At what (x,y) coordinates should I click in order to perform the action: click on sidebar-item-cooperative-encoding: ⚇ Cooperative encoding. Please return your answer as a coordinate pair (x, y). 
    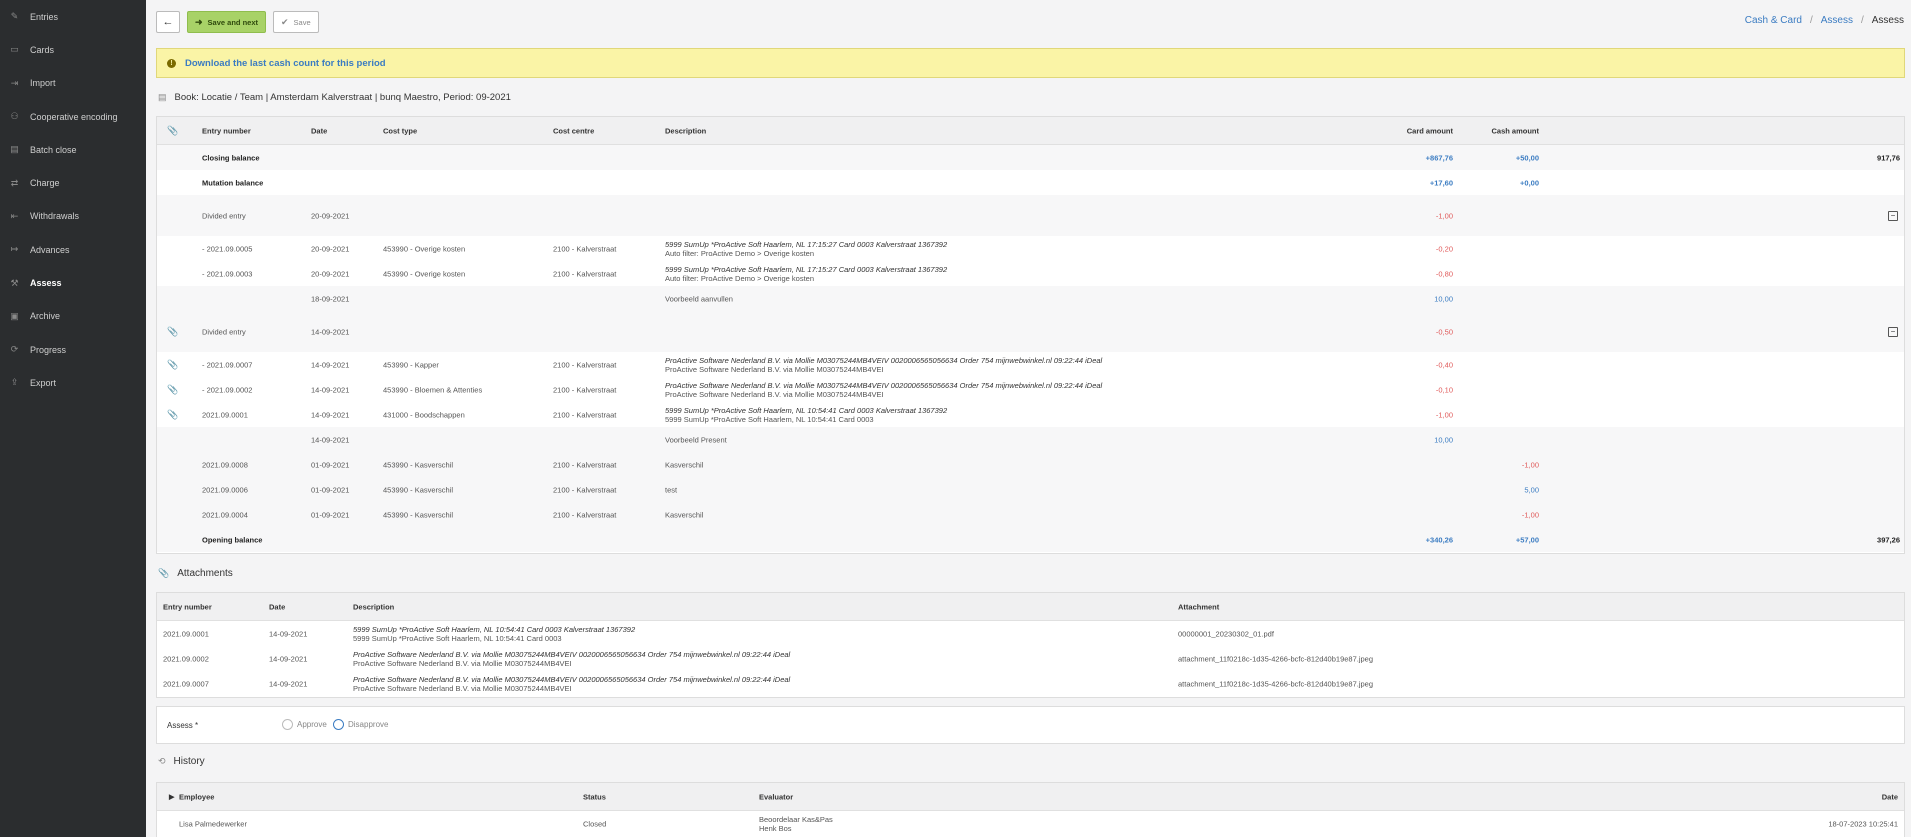
    Looking at the image, I should click on (73, 116).